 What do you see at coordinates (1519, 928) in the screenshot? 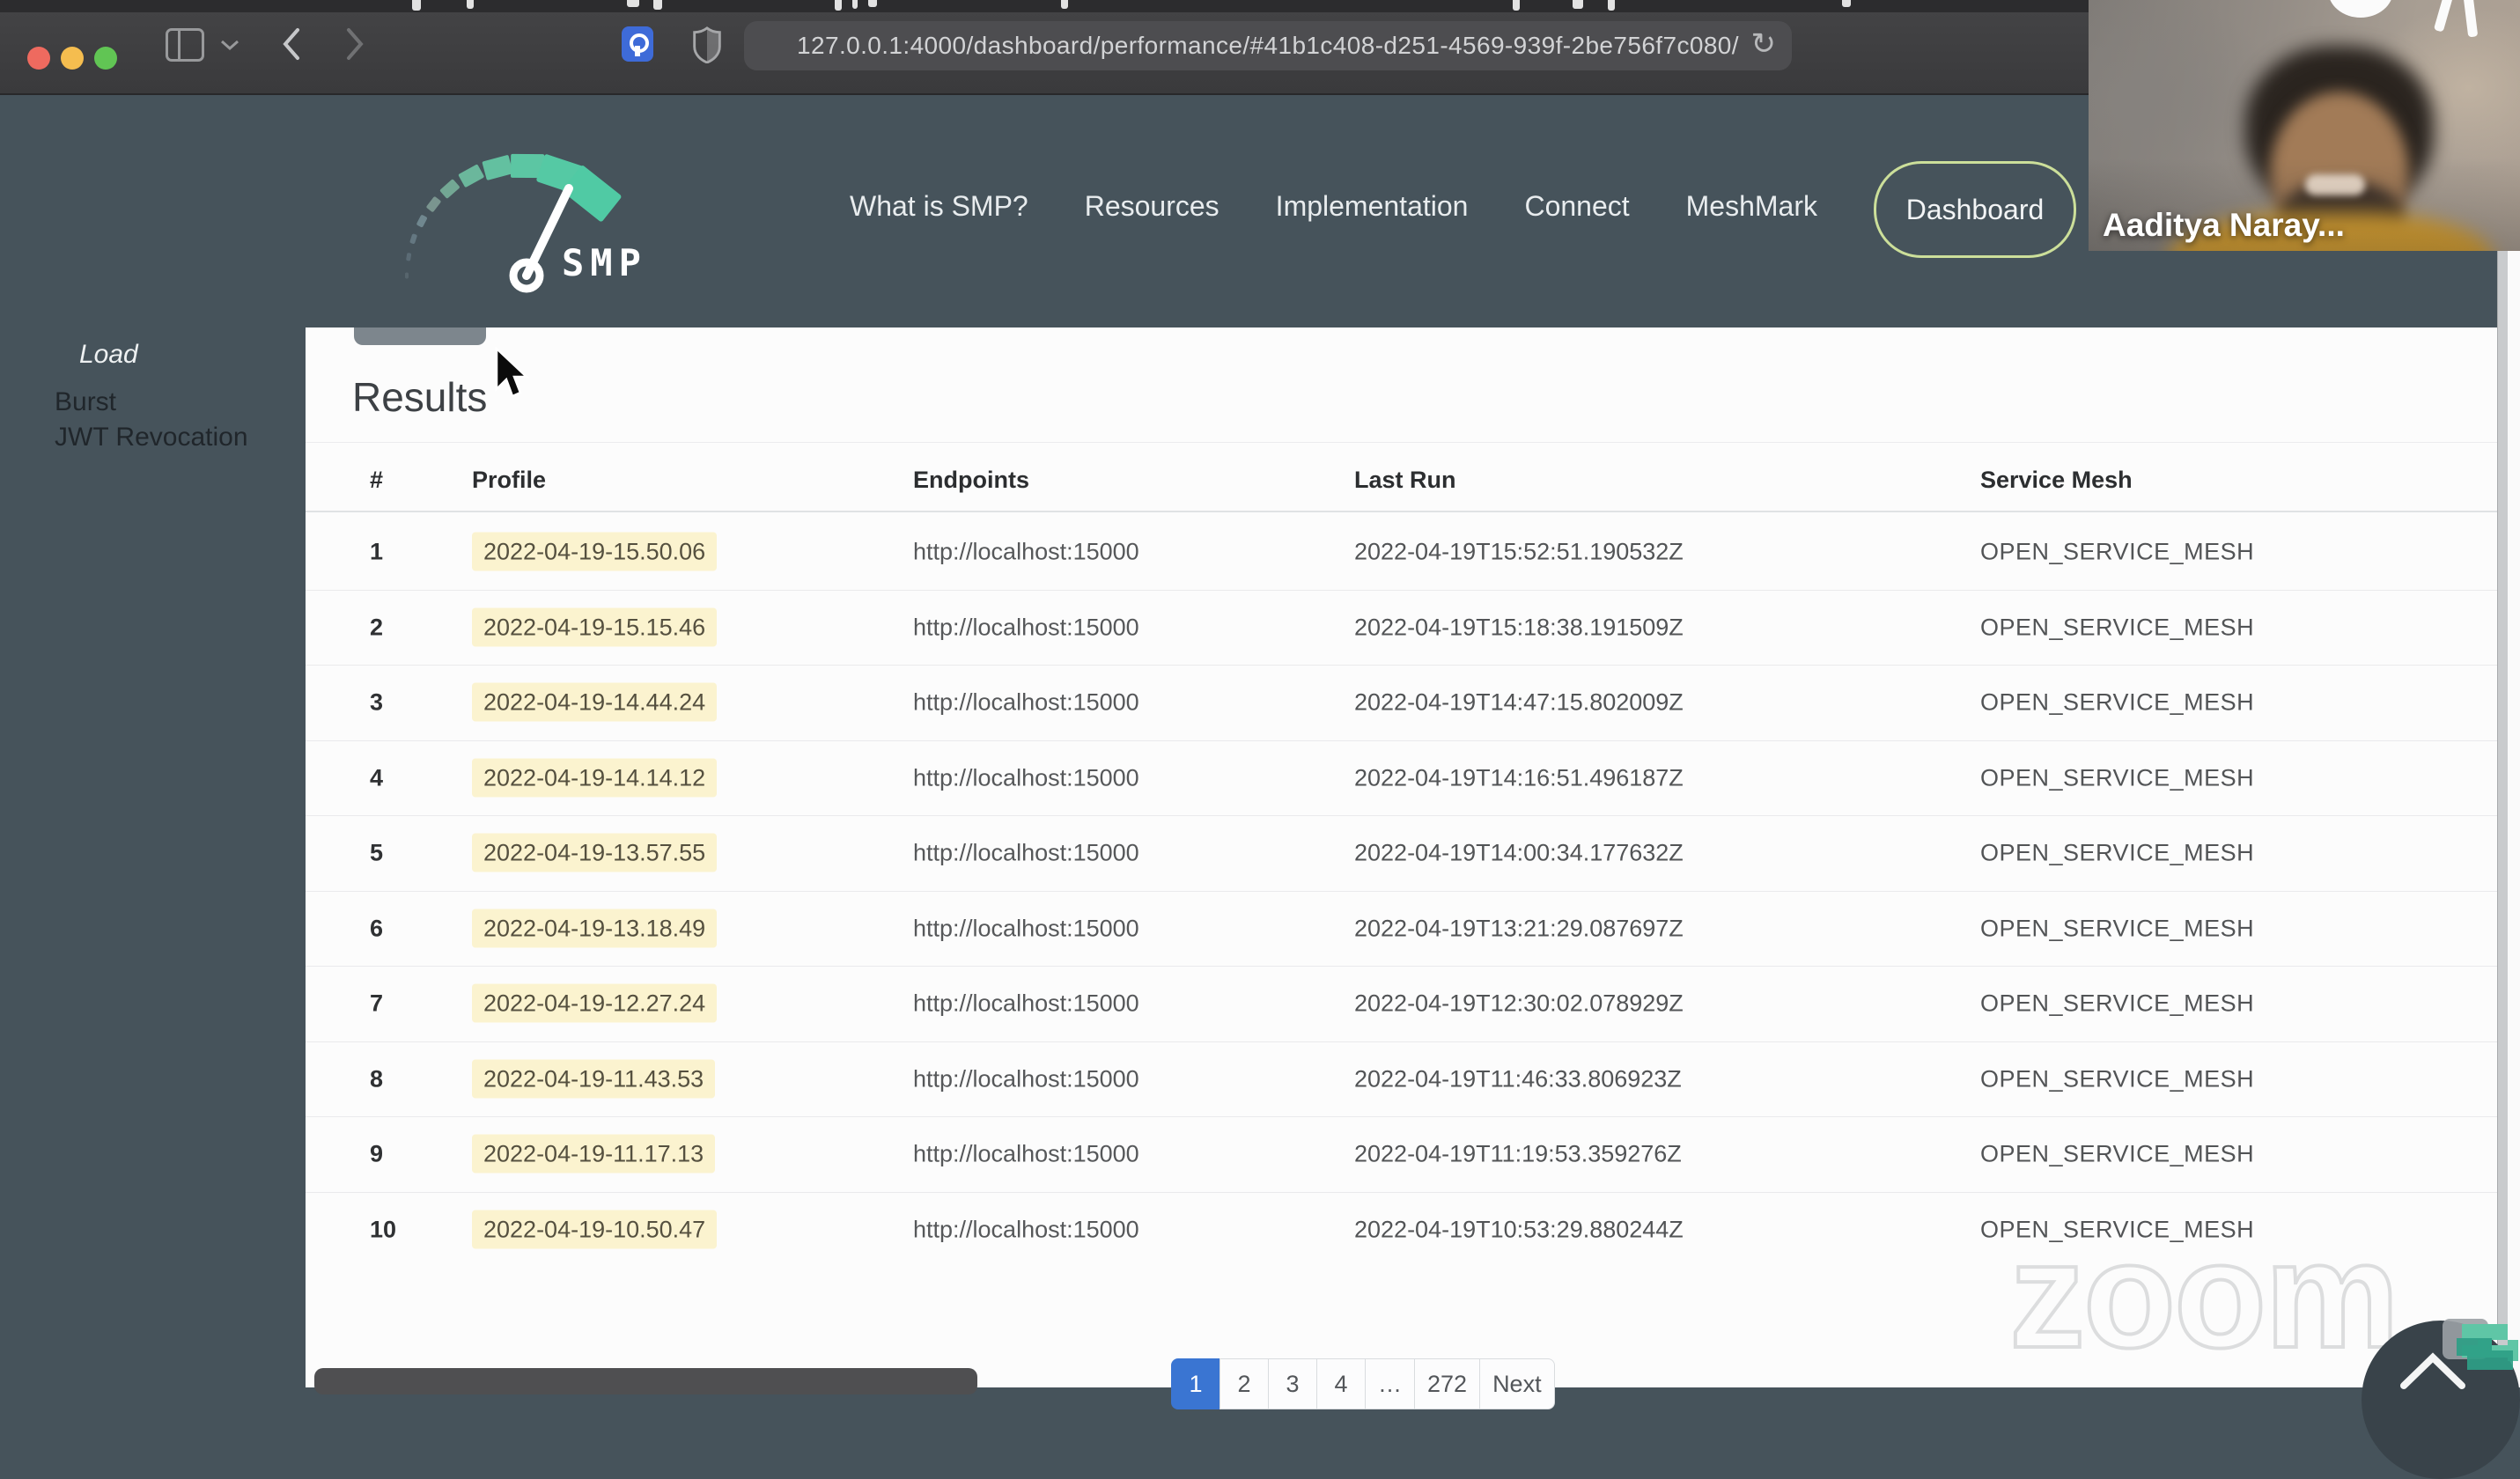
I see `lastrun-cell: 2022-04-19T13:21:29.087697Z` at bounding box center [1519, 928].